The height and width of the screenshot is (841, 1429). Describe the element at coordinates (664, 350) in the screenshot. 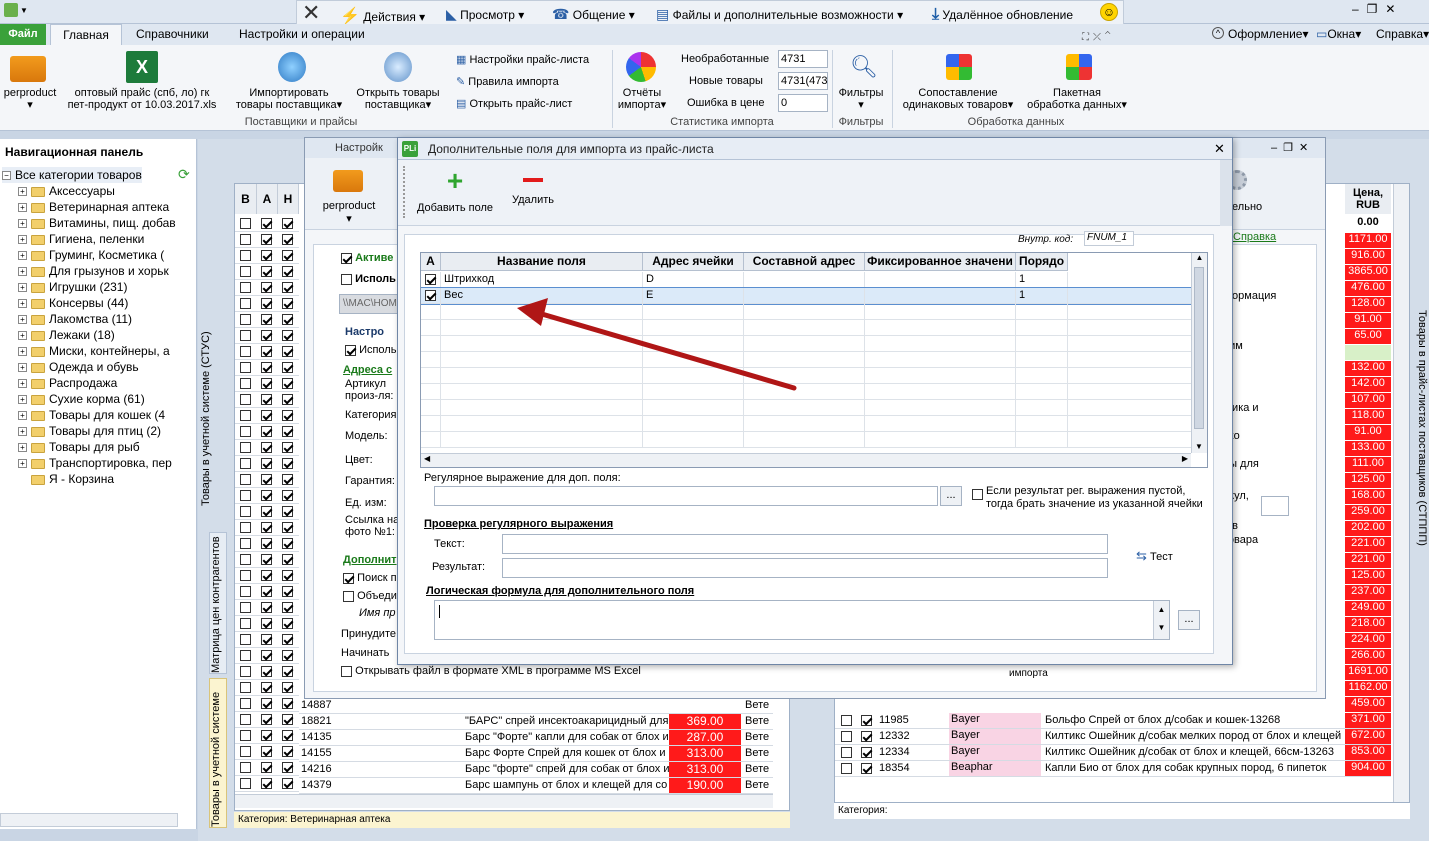

I see `arrow-shaft` at that location.